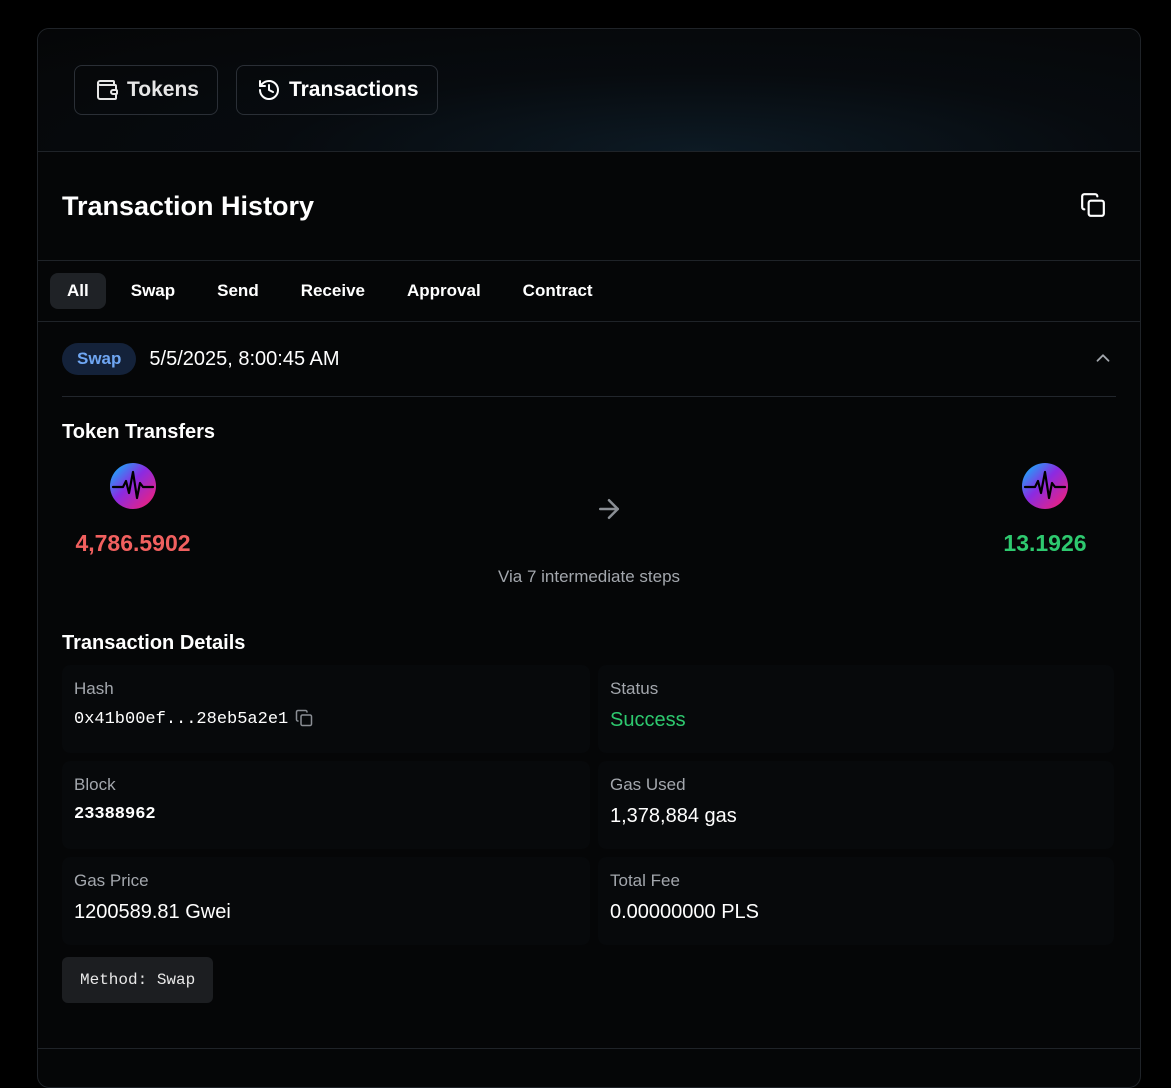  Describe the element at coordinates (589, 576) in the screenshot. I see `route-steps-text: Via 7 intermediate steps` at that location.